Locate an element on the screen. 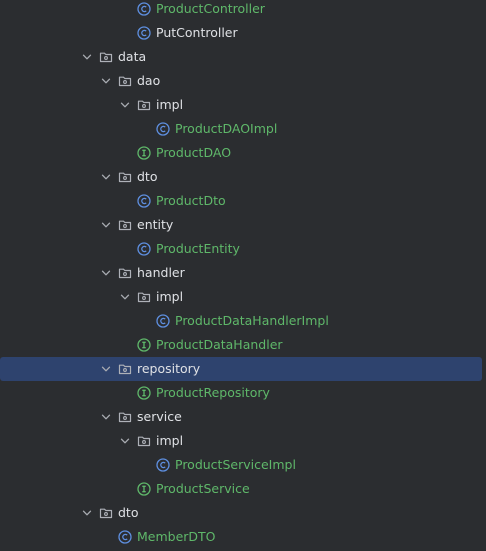 This screenshot has height=551, width=486. tree-item-label: dao is located at coordinates (149, 80).